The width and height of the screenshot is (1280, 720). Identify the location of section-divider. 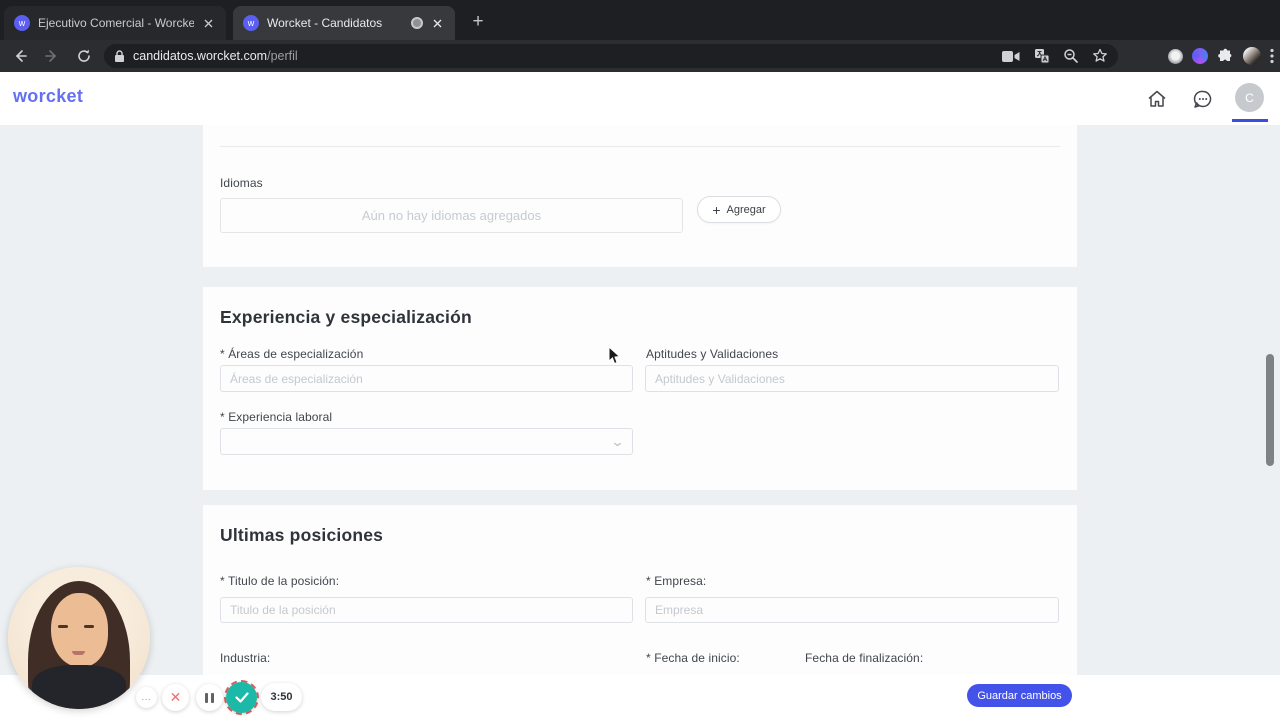
(640, 146).